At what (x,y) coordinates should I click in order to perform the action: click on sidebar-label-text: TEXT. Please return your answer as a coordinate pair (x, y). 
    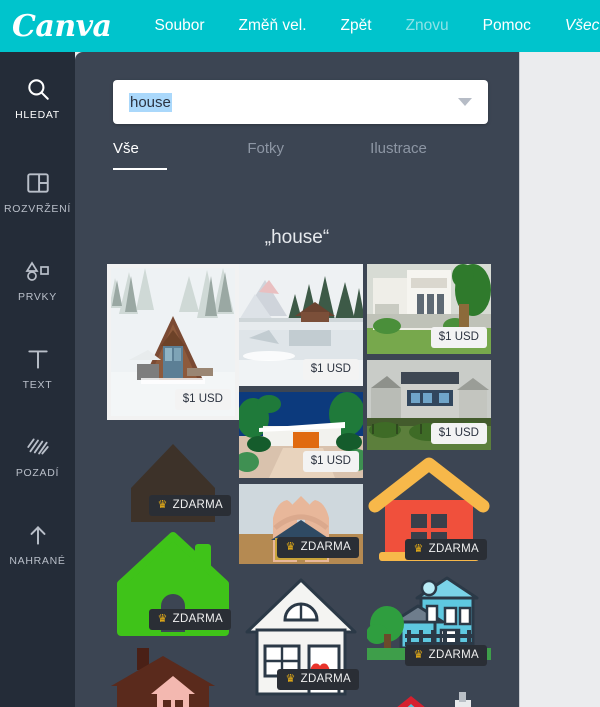
    Looking at the image, I should click on (37, 384).